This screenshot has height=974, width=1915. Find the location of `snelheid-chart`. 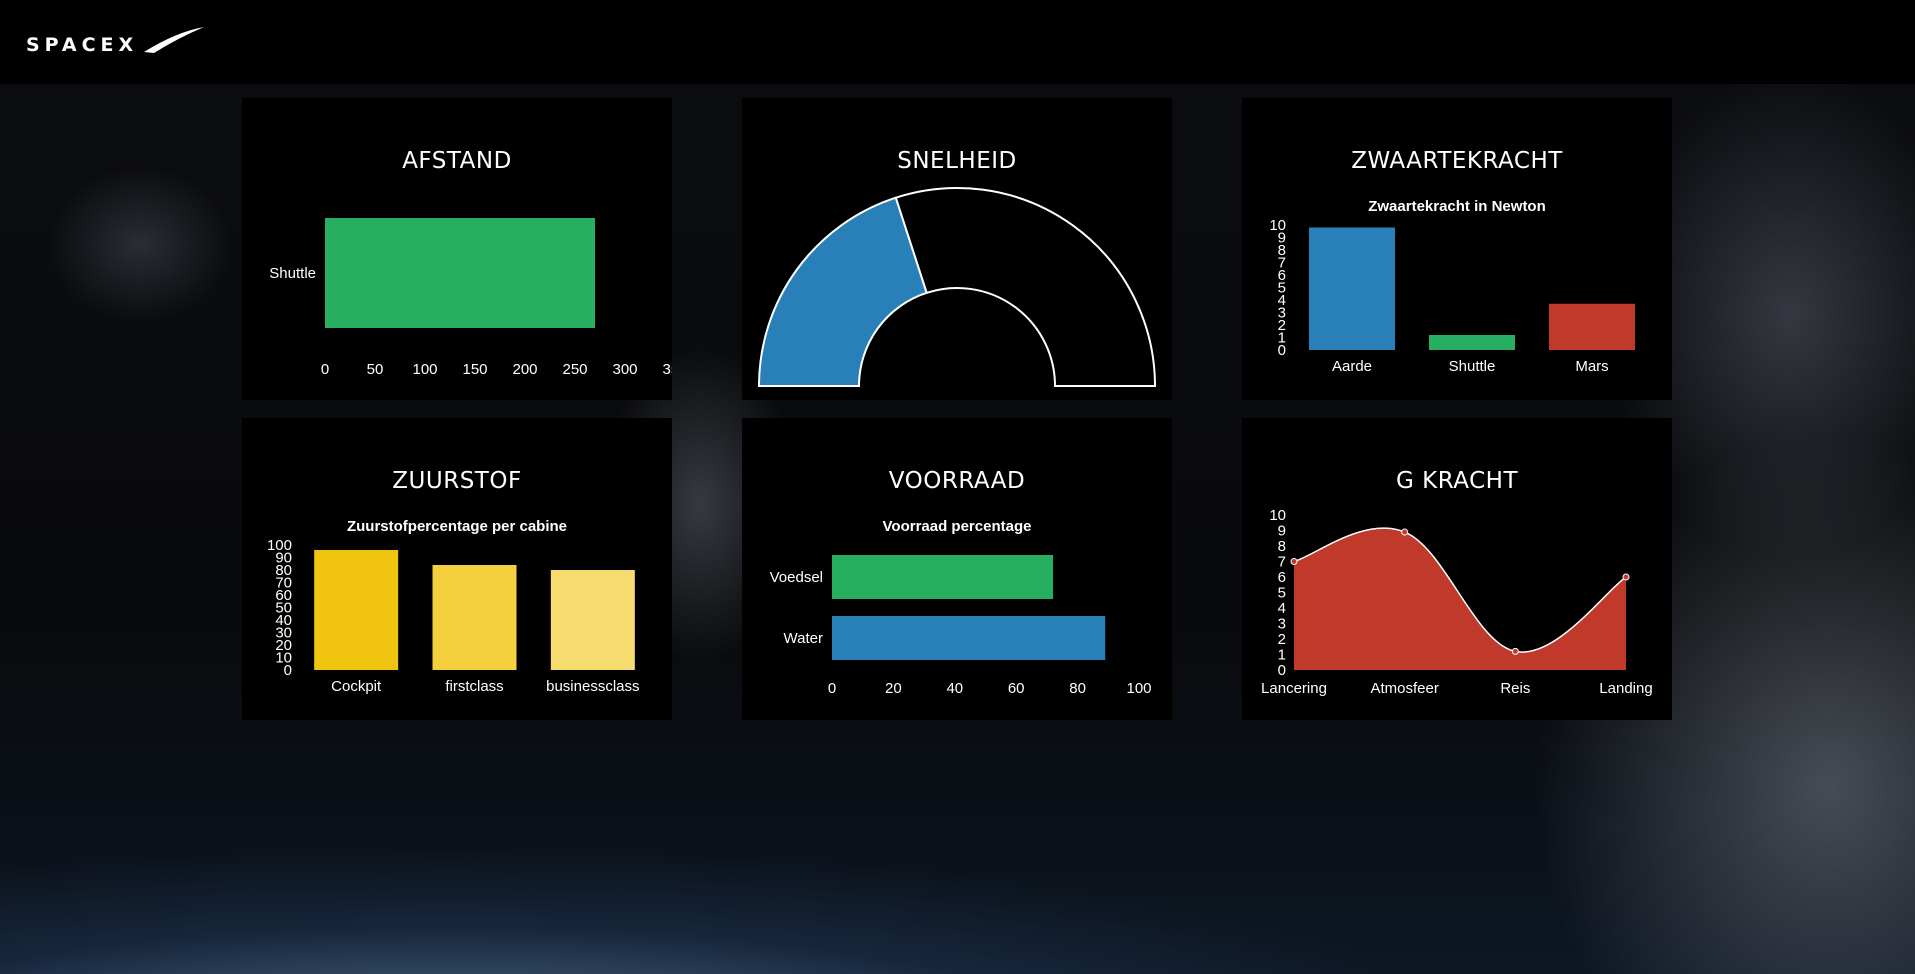

snelheid-chart is located at coordinates (957, 287).